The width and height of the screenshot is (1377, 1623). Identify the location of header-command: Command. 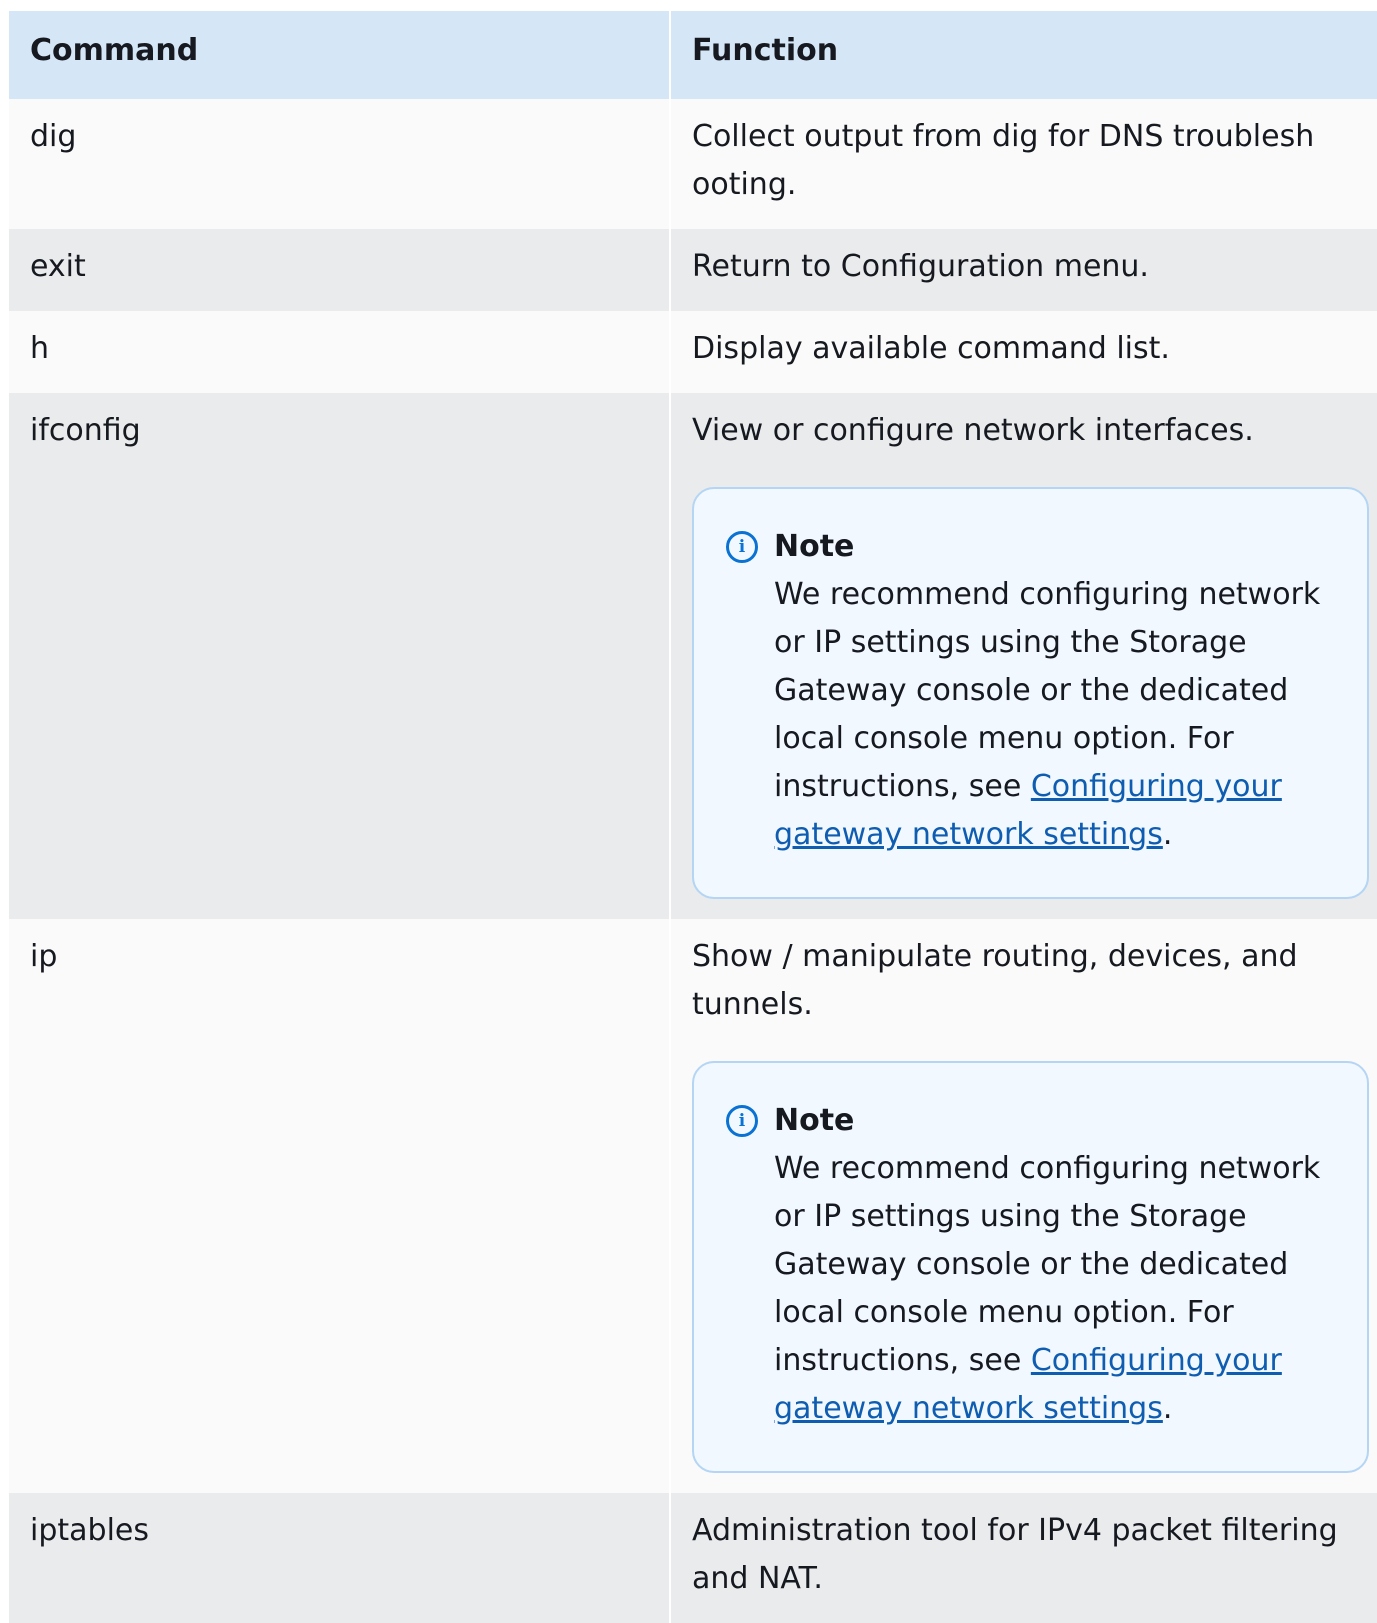
(339, 55).